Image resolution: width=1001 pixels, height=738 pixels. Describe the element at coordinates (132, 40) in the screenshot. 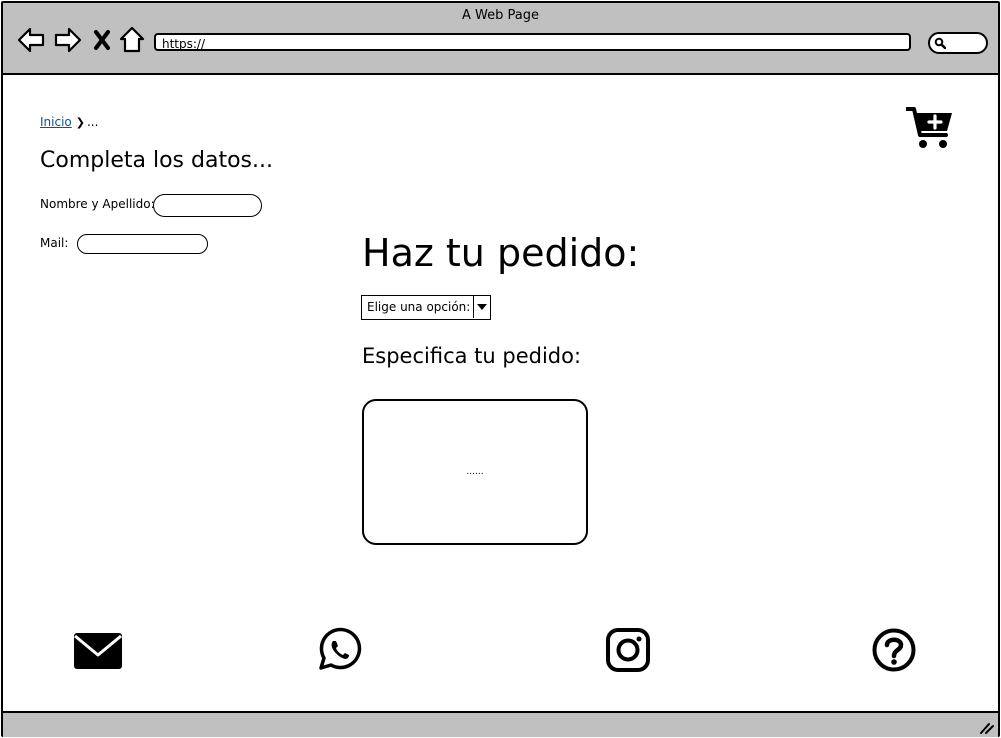

I see `home-icon` at that location.